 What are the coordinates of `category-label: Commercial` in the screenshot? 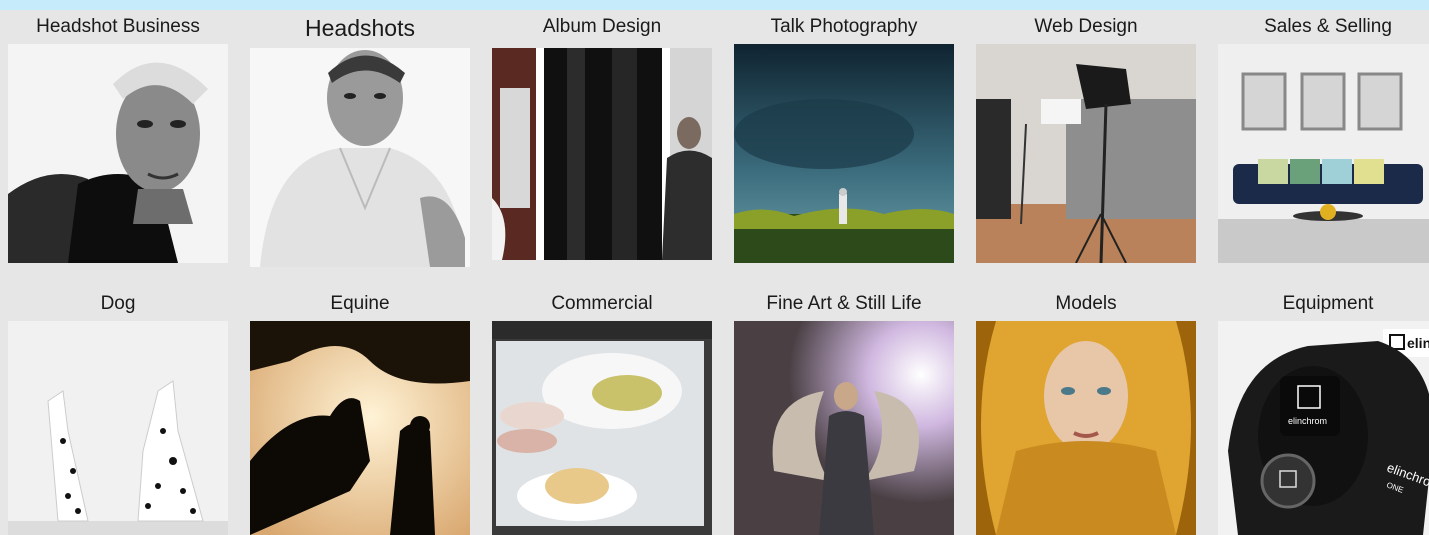 It's located at (602, 304).